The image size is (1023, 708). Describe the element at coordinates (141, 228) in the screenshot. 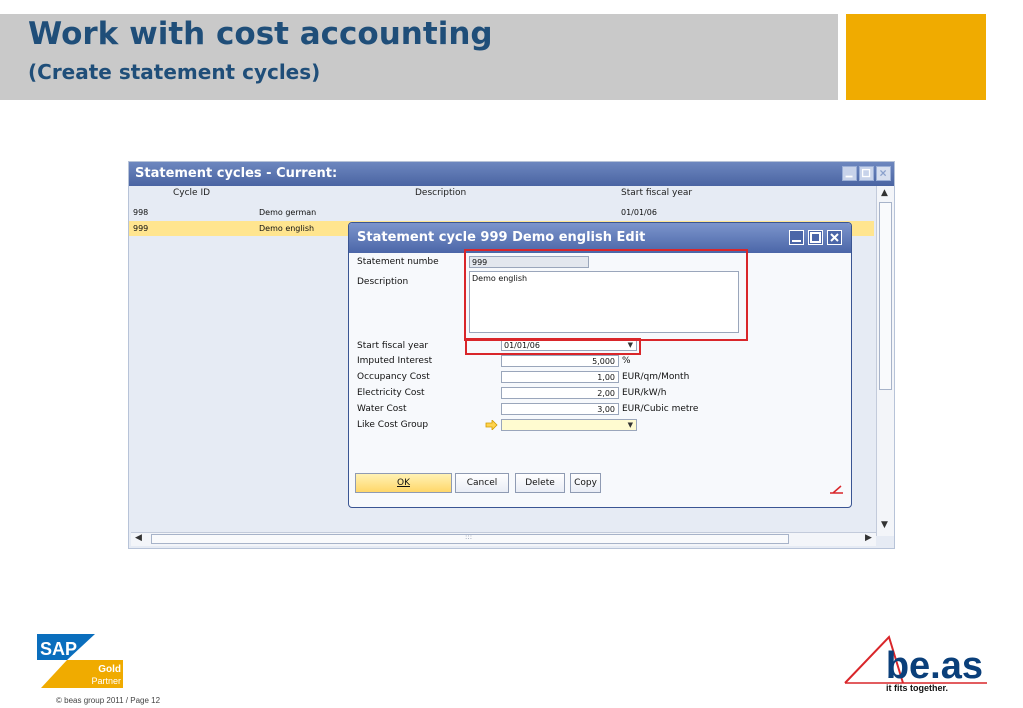

I see `cell-cycle-id: 999` at that location.